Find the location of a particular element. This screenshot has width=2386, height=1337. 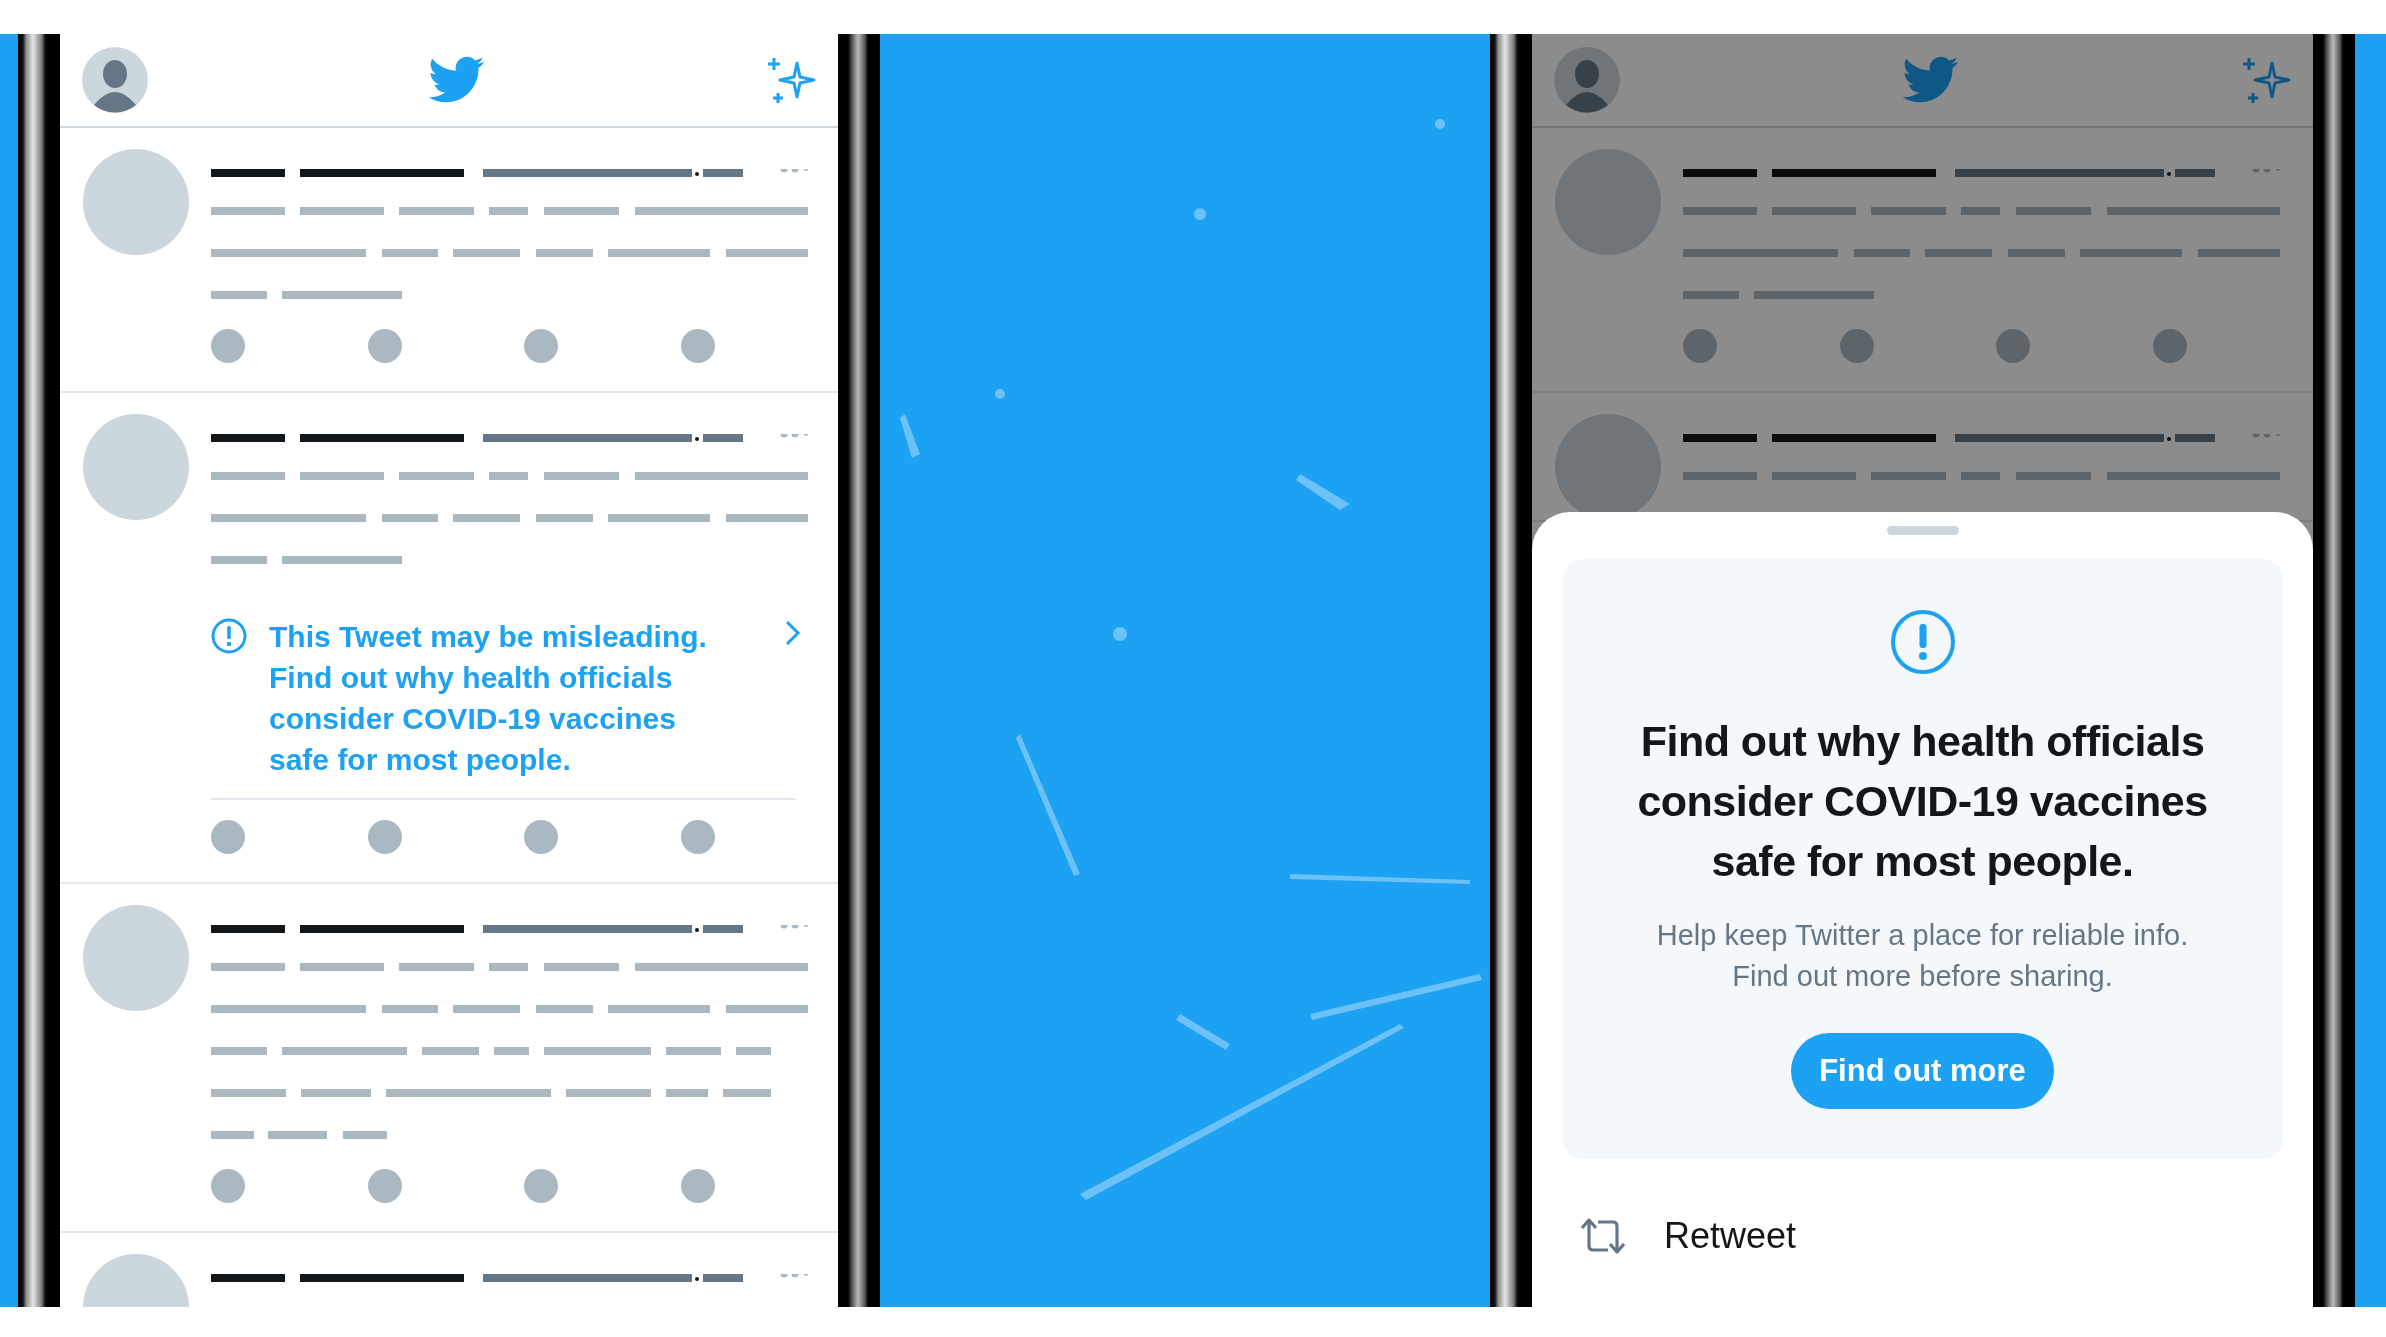

chevron-icon is located at coordinates (793, 633).